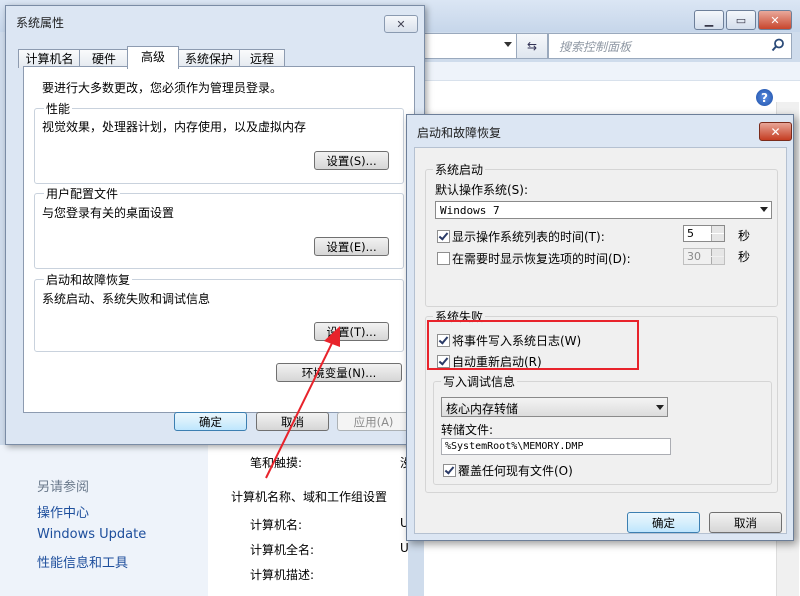  Describe the element at coordinates (704, 233) in the screenshot. I see `show-os-list-seconds: 5` at that location.